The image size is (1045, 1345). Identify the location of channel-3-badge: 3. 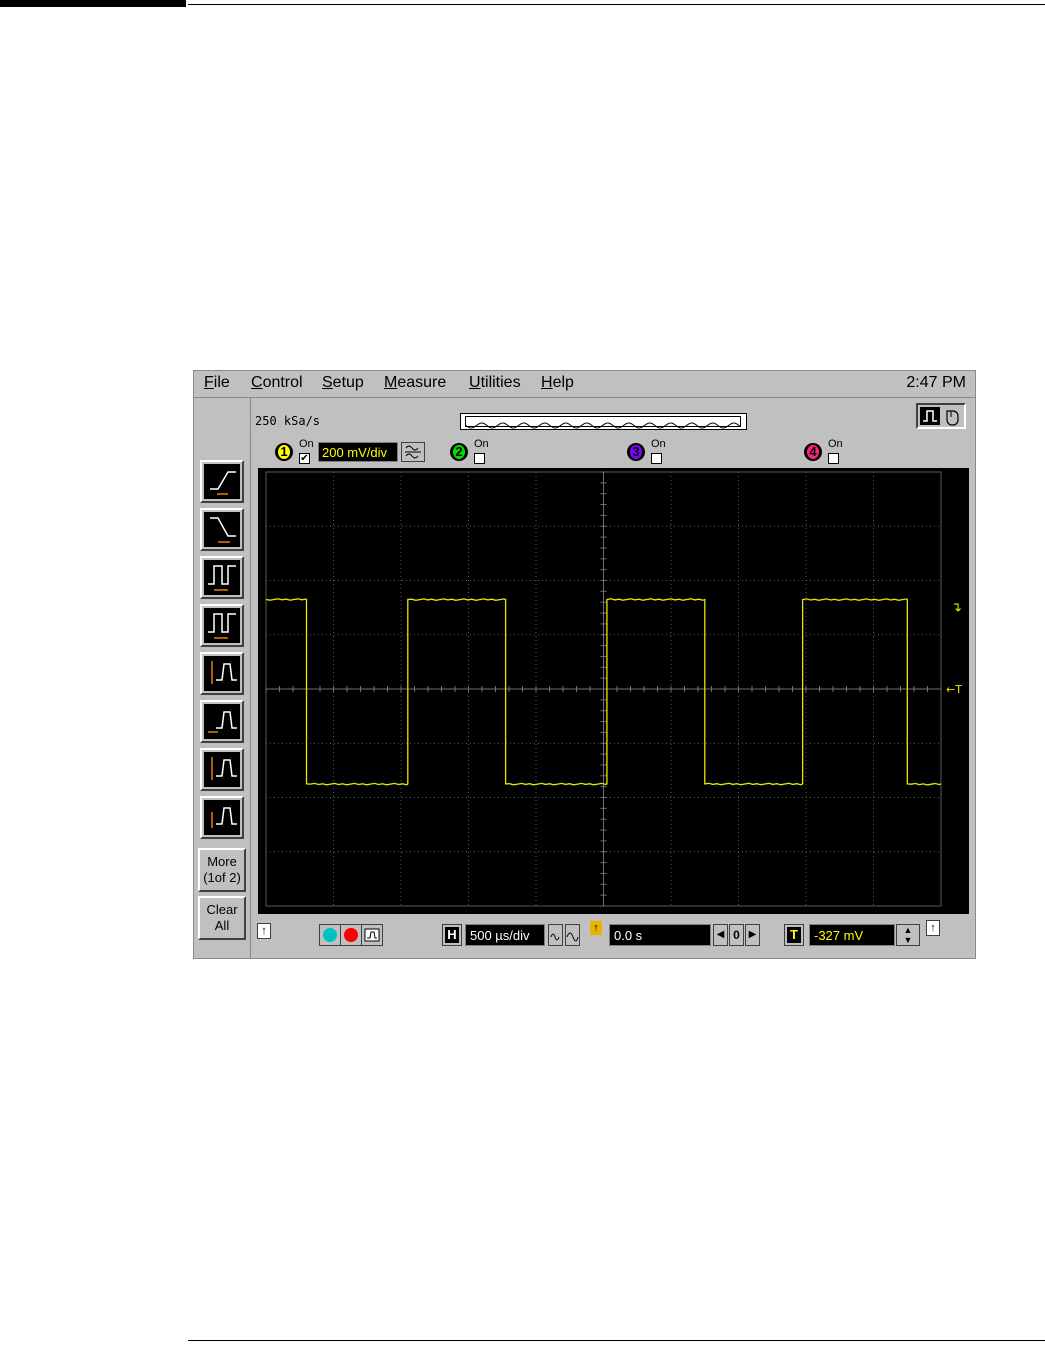
(636, 452).